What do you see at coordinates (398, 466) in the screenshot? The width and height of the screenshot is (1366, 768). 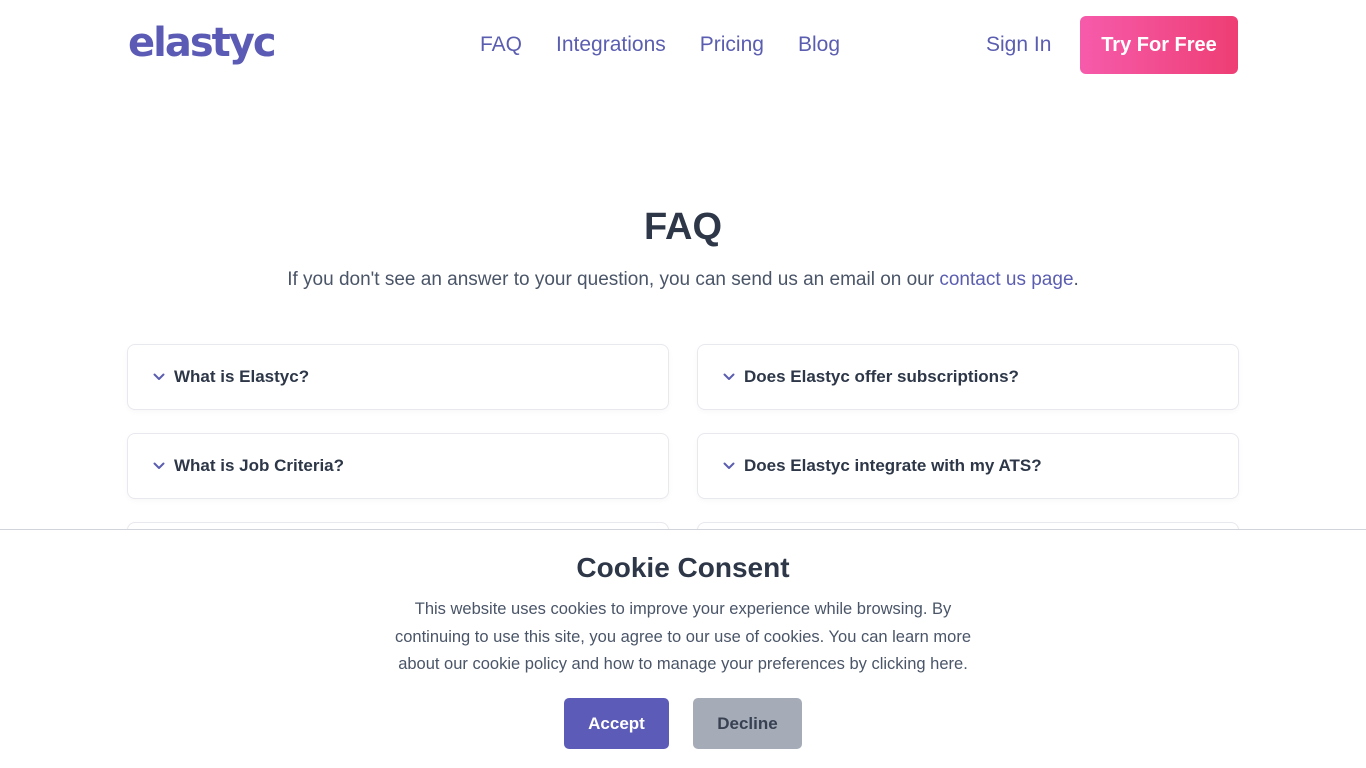 I see `faq-item-job-criteria: What is Job Criteria?` at bounding box center [398, 466].